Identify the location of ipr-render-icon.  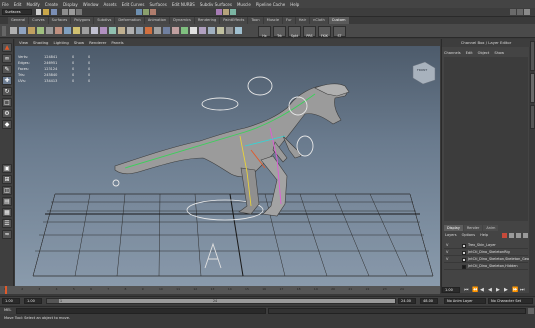
(226, 12).